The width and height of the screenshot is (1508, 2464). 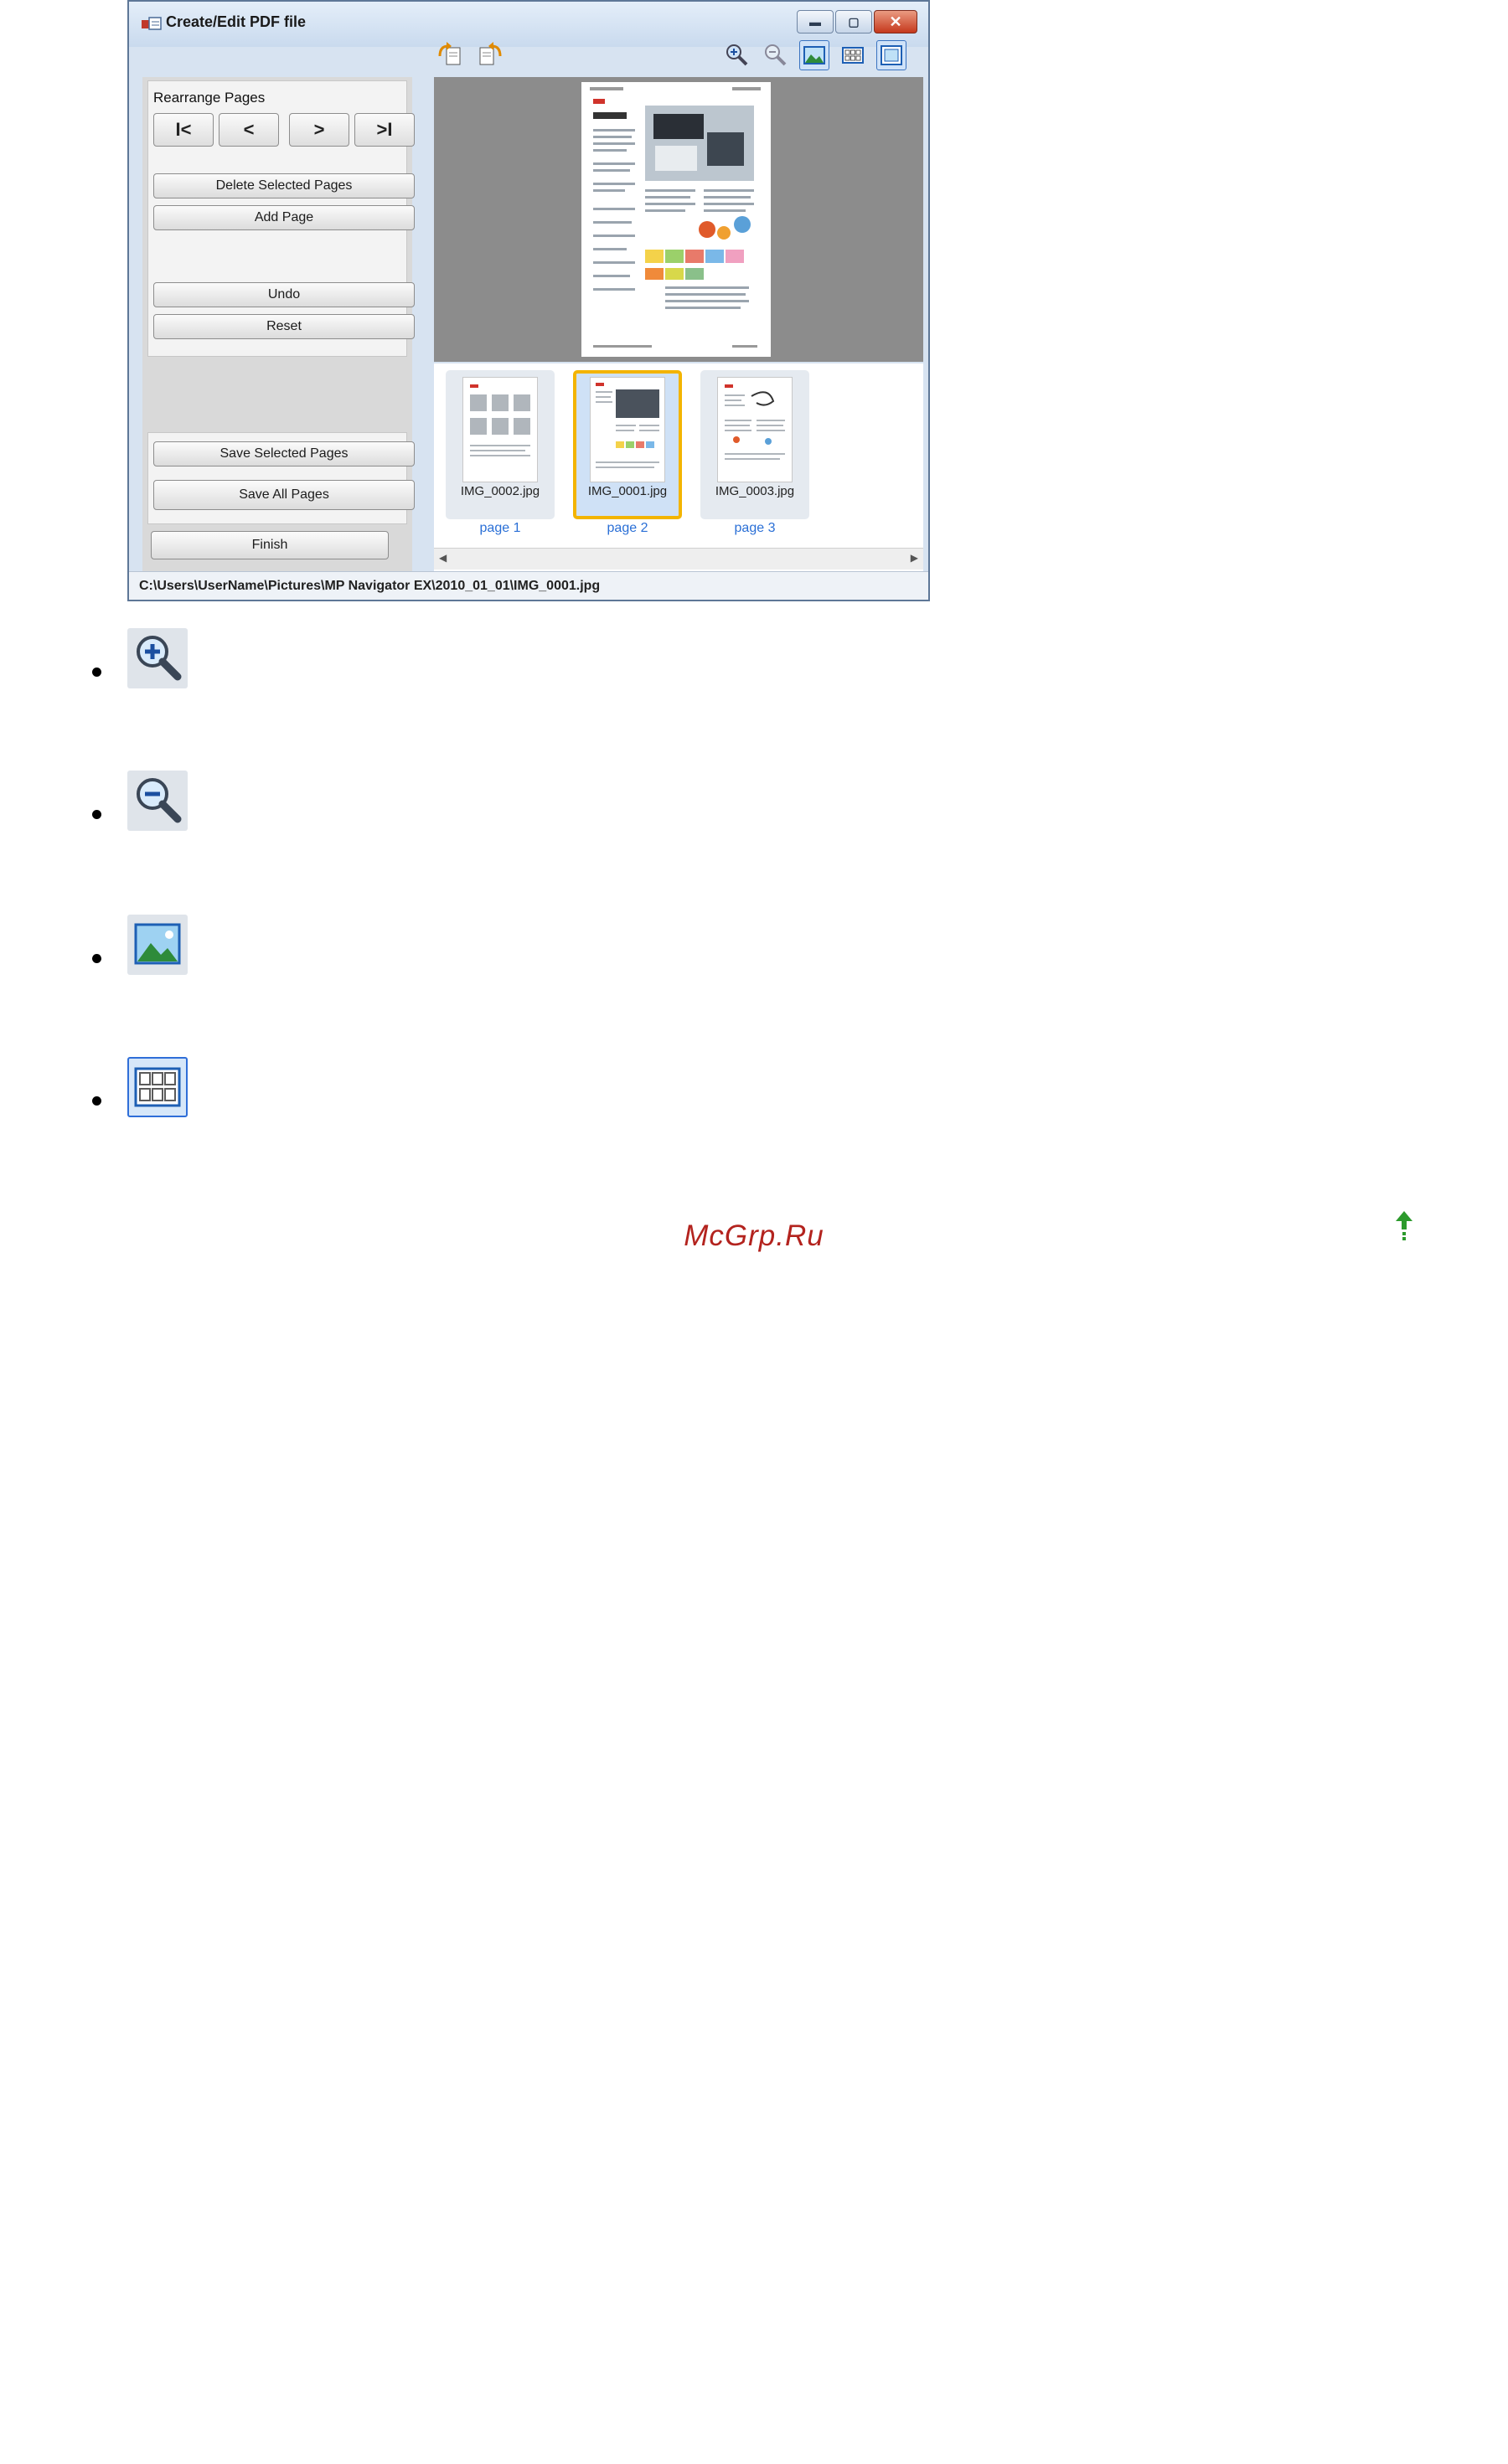 I want to click on rotate-right-button, so click(x=489, y=55).